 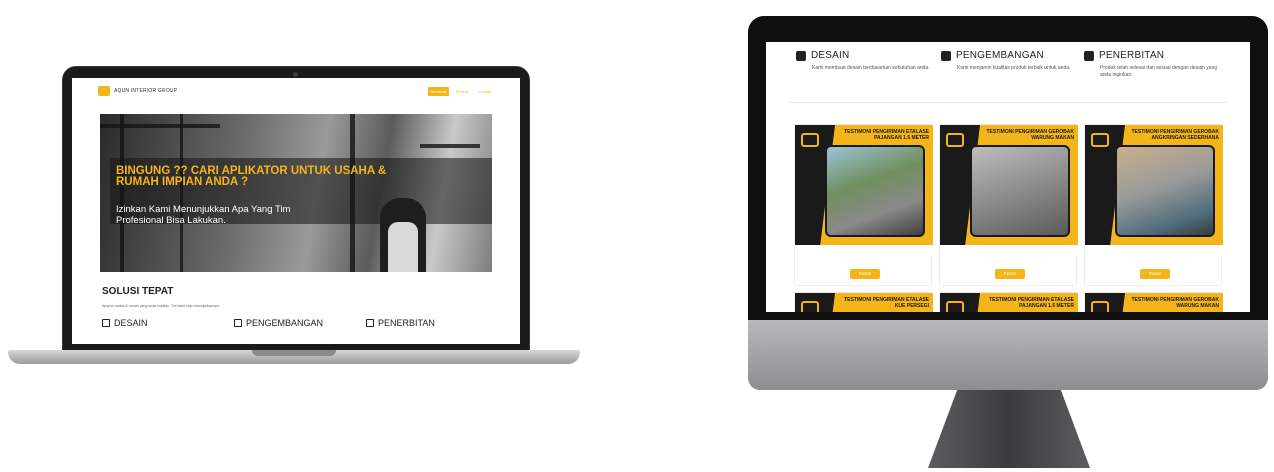 I want to click on brand-name: AQUN INTERIOR GROUP, so click(x=145, y=91).